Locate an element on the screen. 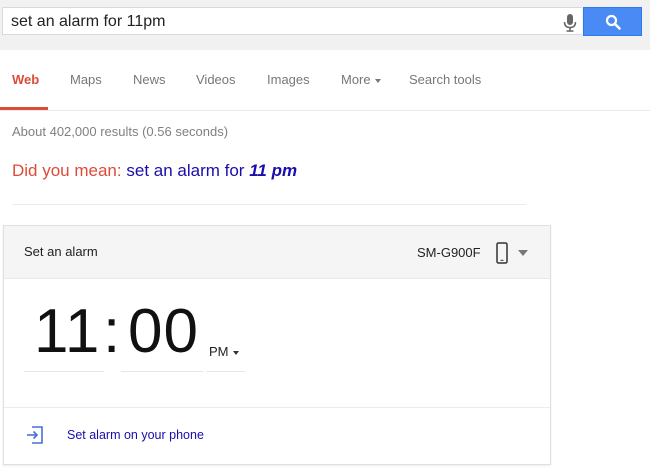 This screenshot has width=650, height=472. alarm-hour: 11 is located at coordinates (67, 331).